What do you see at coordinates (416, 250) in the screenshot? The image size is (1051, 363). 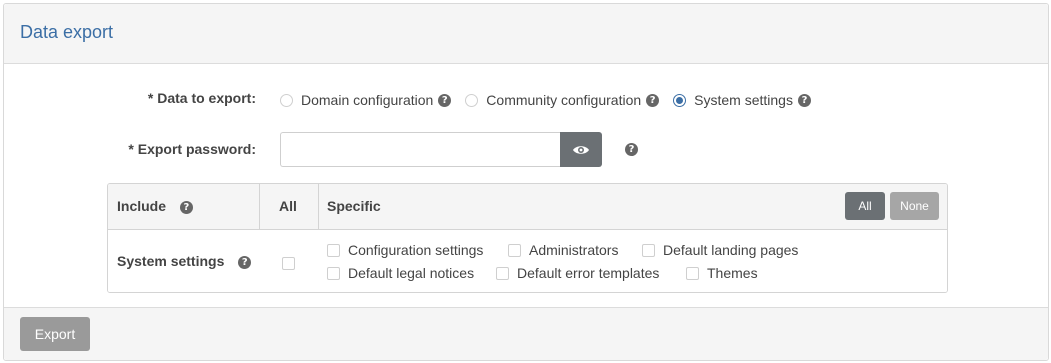 I see `option-label: Configuration settings` at bounding box center [416, 250].